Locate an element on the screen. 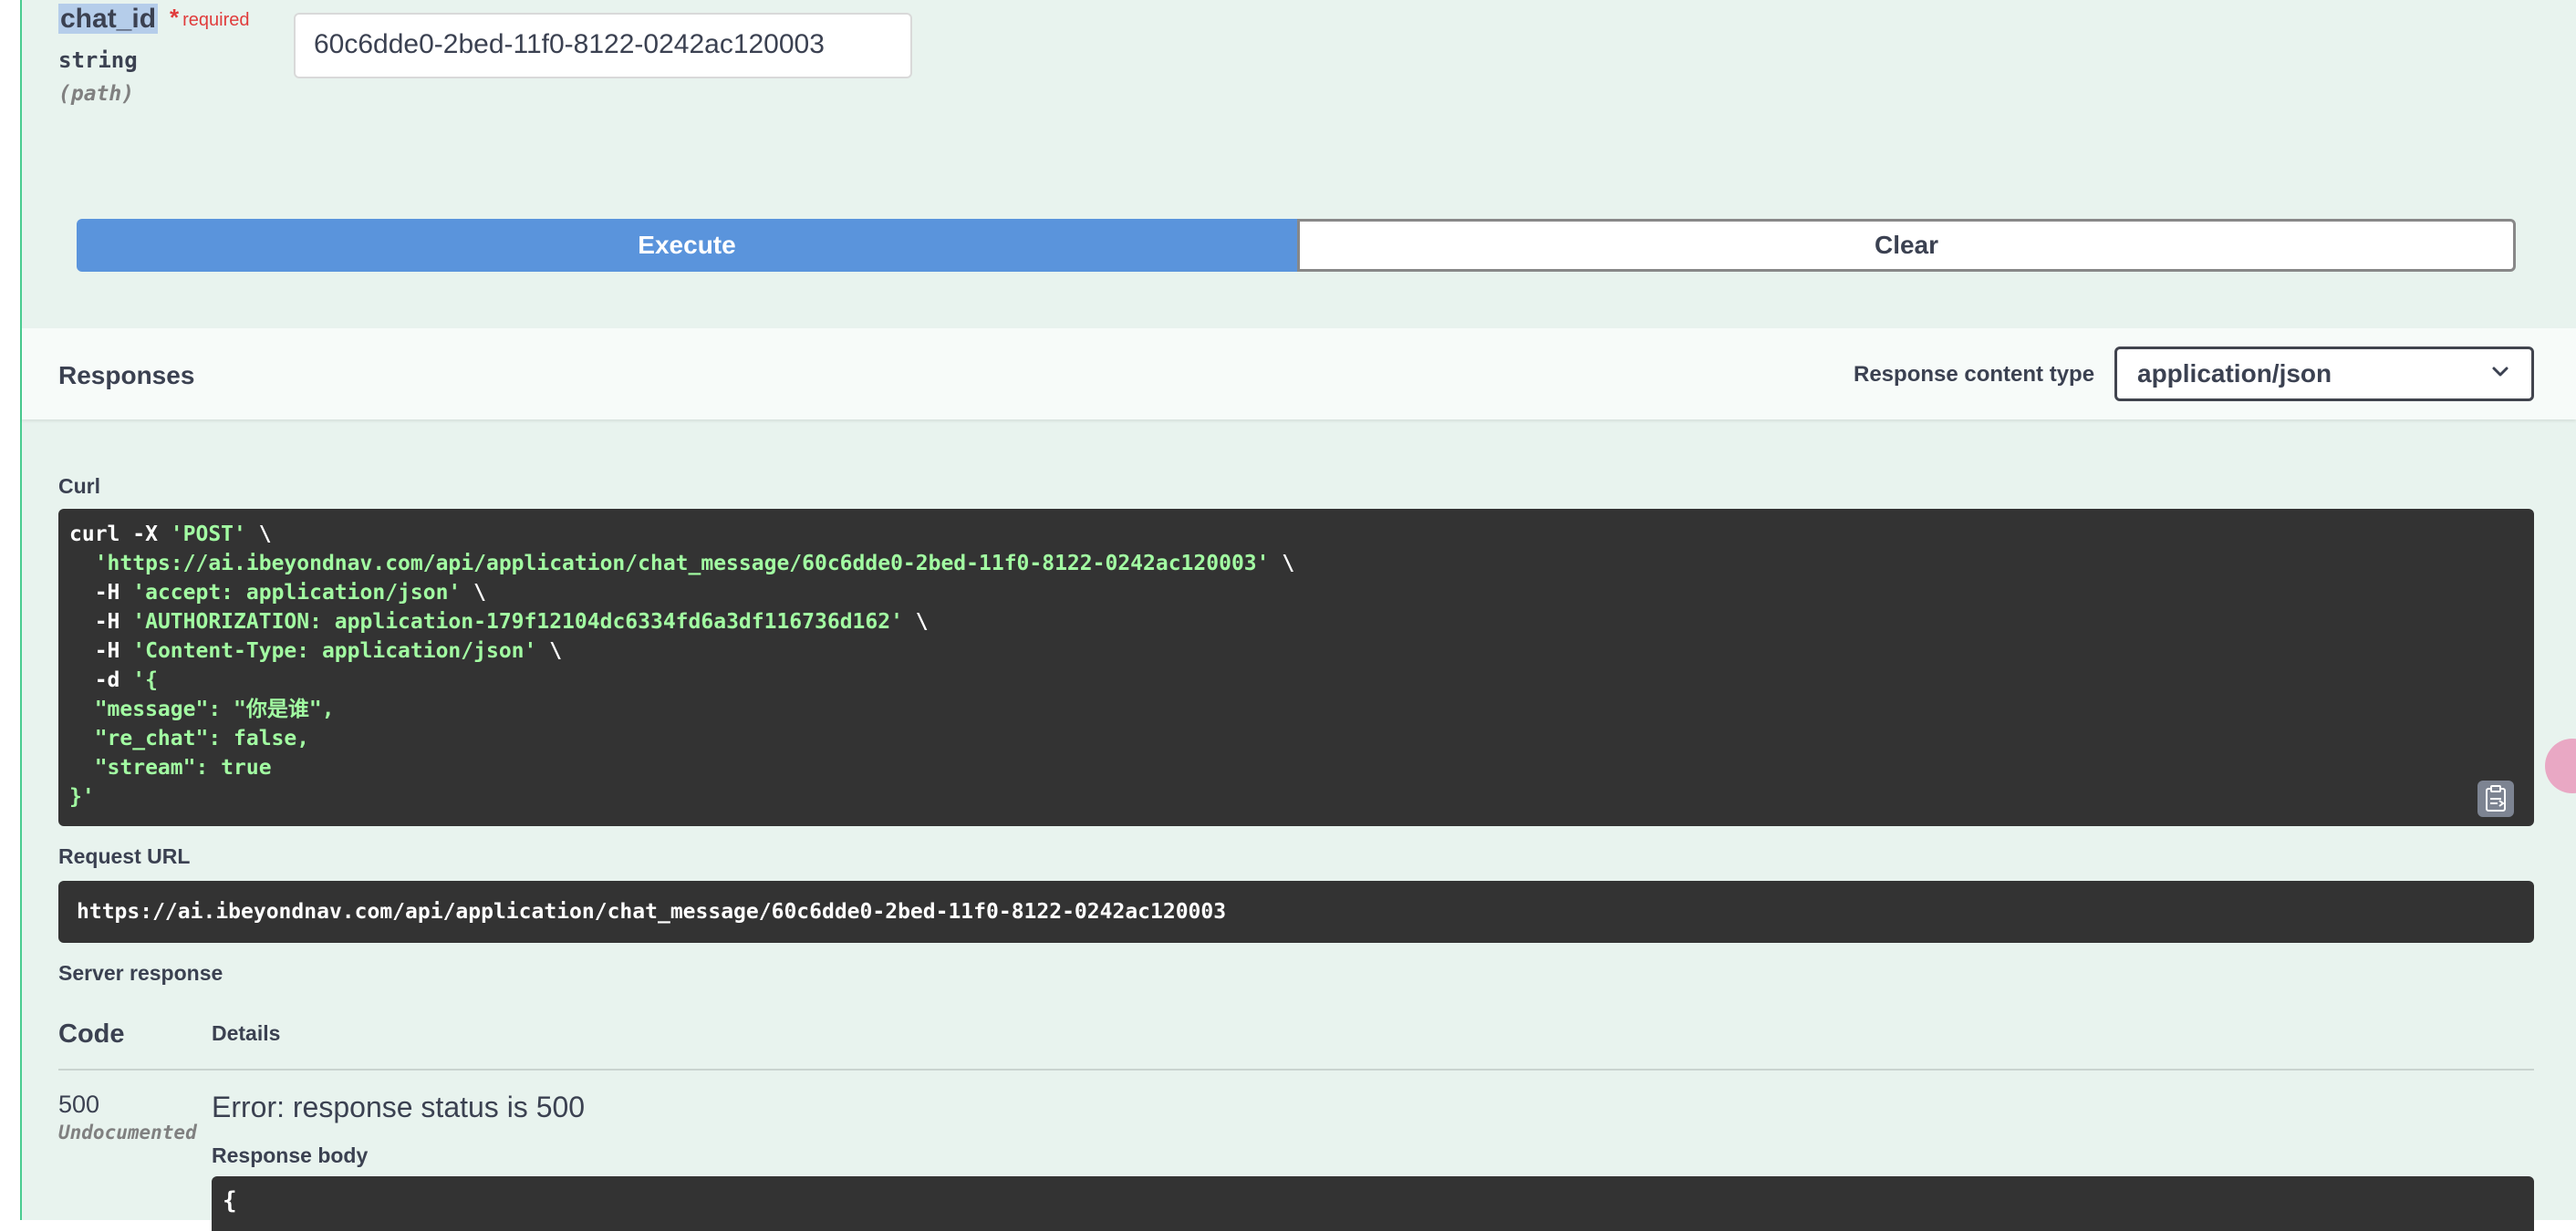  response-body-text: { is located at coordinates (230, 1201).